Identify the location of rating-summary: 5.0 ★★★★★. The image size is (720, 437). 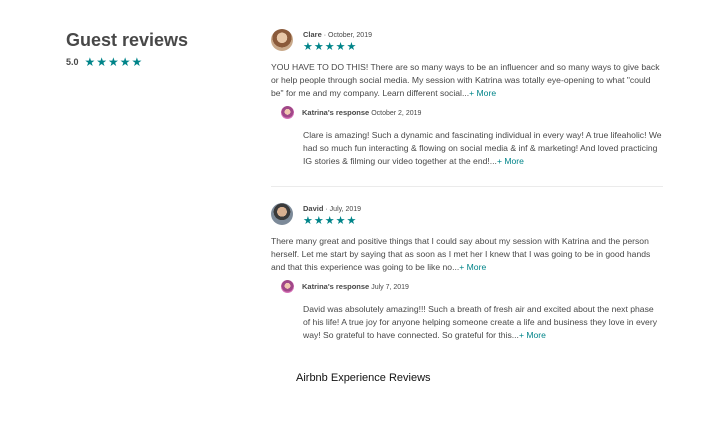
(127, 62).